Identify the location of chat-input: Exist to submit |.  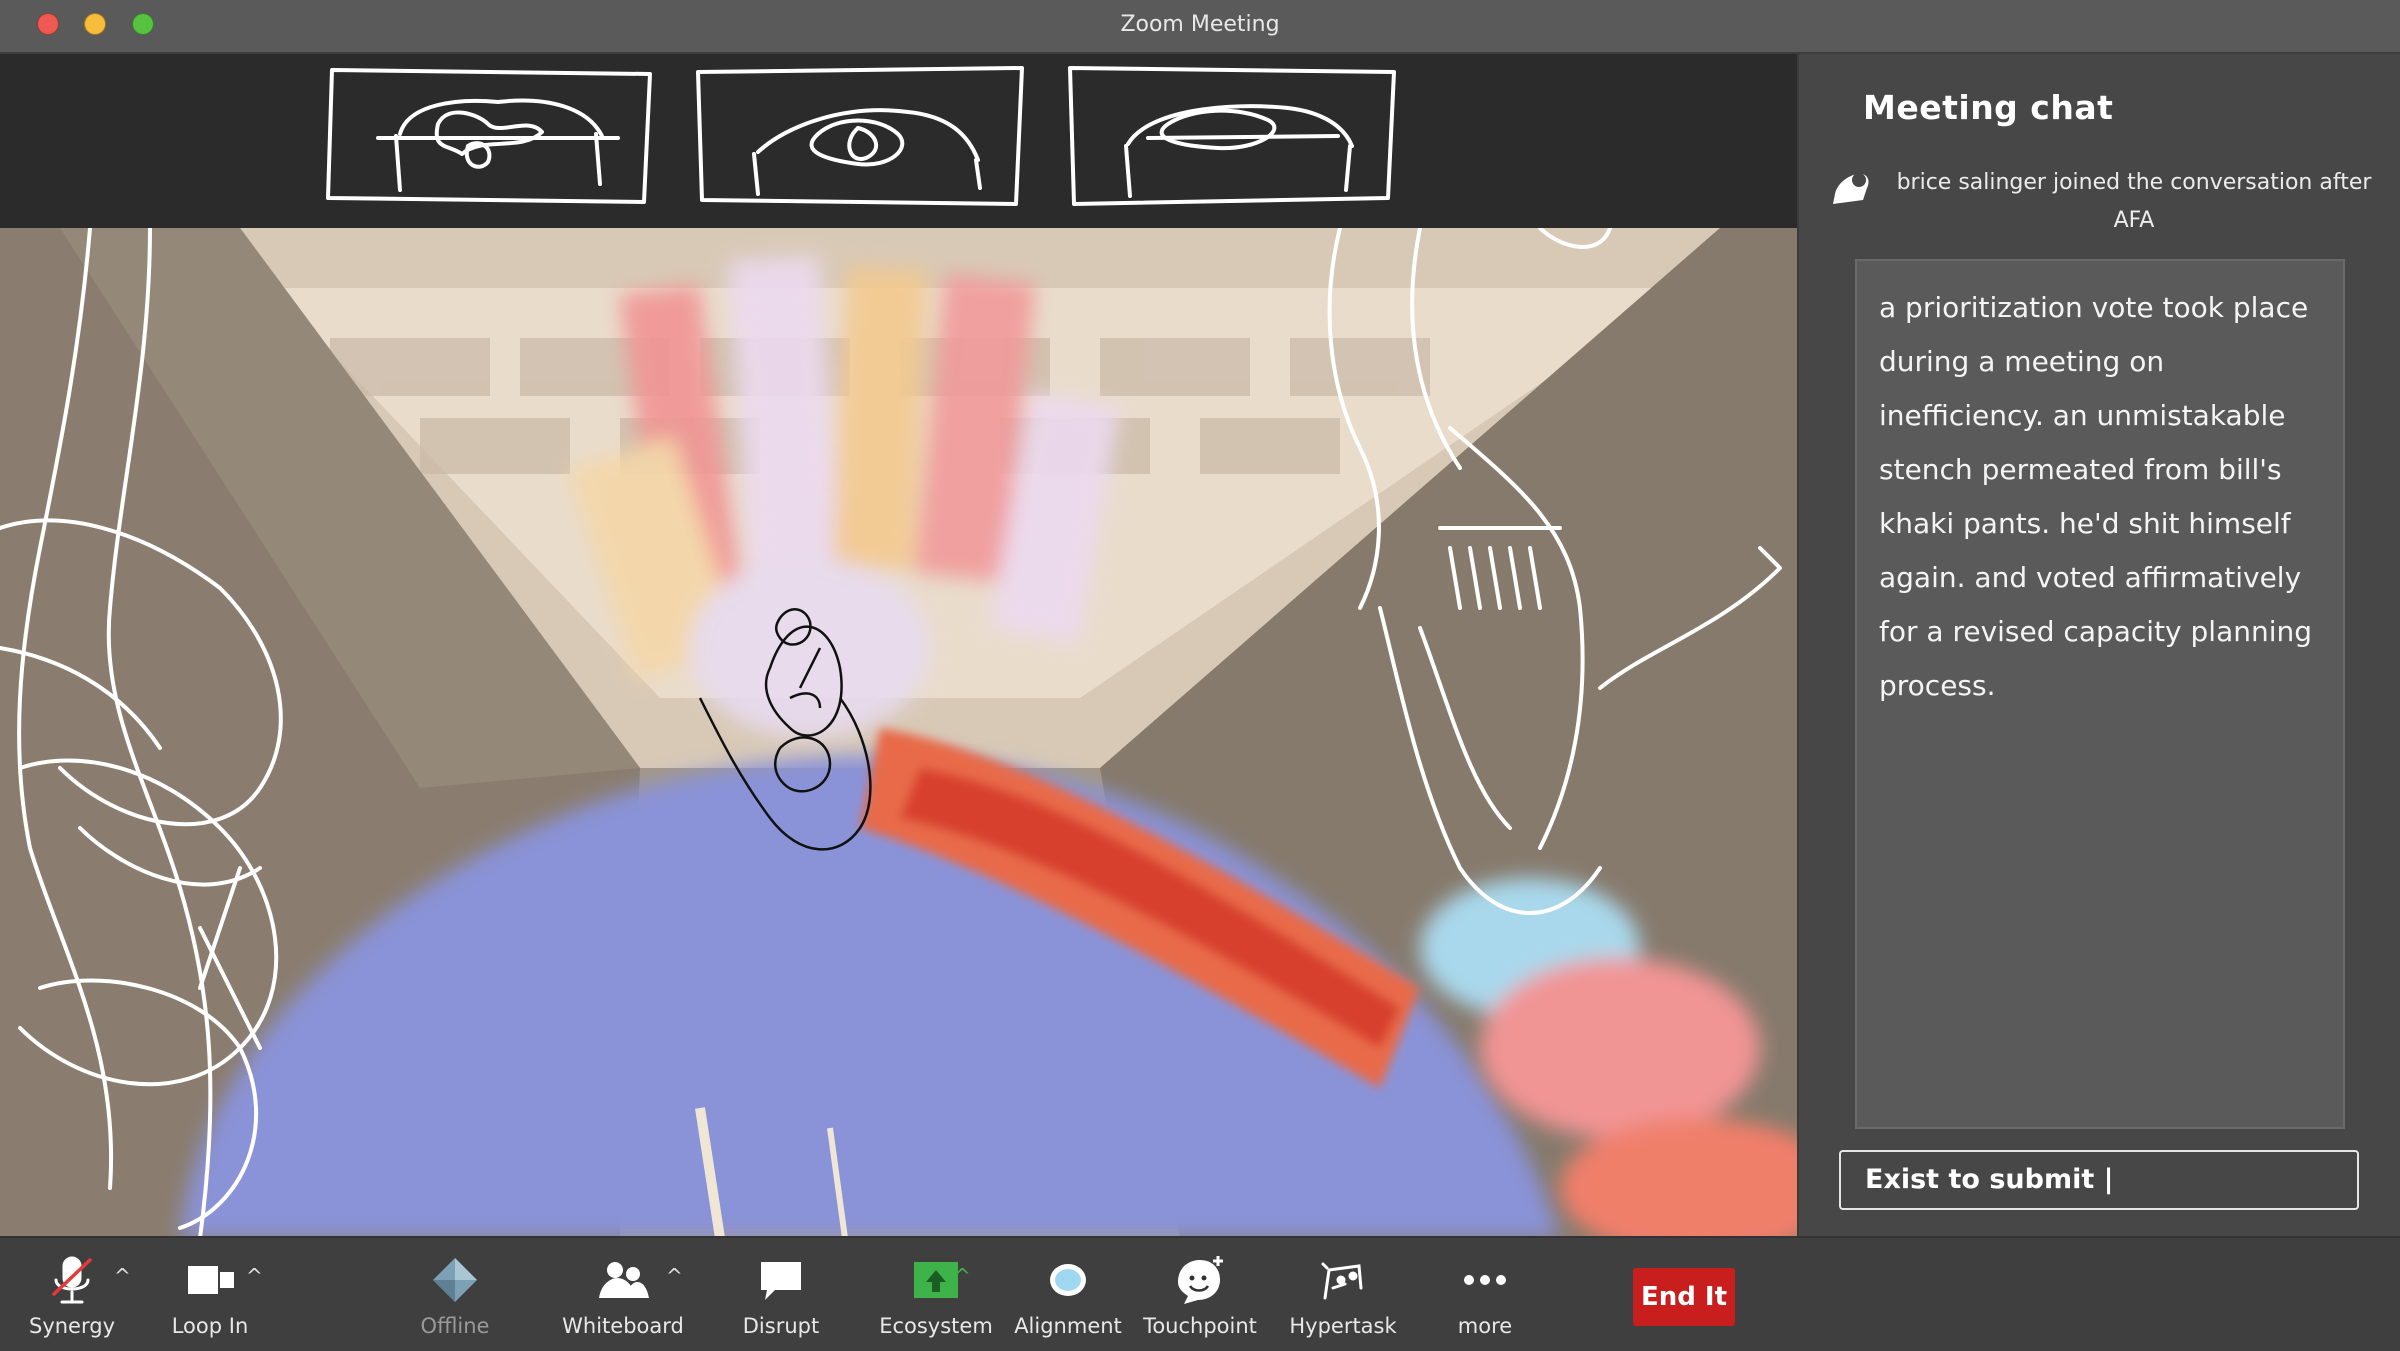
(2099, 1180).